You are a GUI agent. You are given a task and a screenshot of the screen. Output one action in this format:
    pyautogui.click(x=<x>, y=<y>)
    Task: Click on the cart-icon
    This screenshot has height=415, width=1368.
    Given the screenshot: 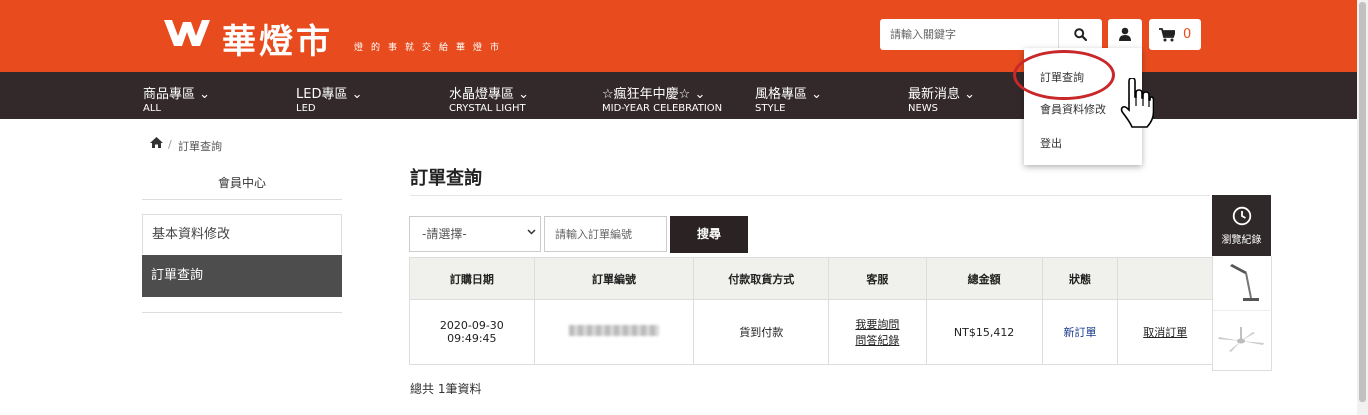 What is the action you would take?
    pyautogui.click(x=1167, y=35)
    